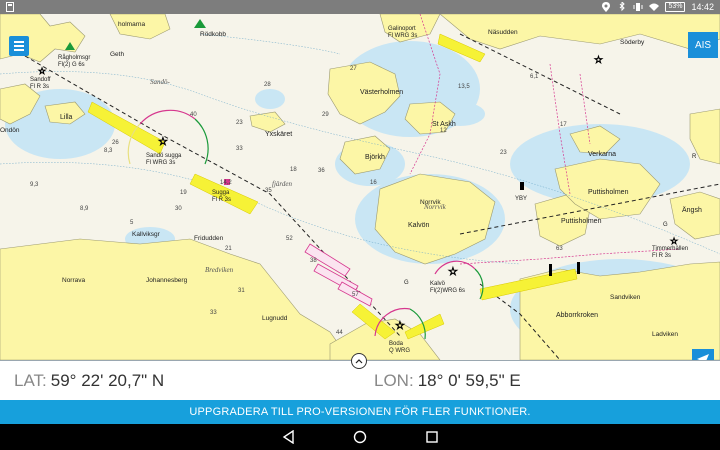 The image size is (720, 450). I want to click on depth-sounding: 36, so click(321, 171).